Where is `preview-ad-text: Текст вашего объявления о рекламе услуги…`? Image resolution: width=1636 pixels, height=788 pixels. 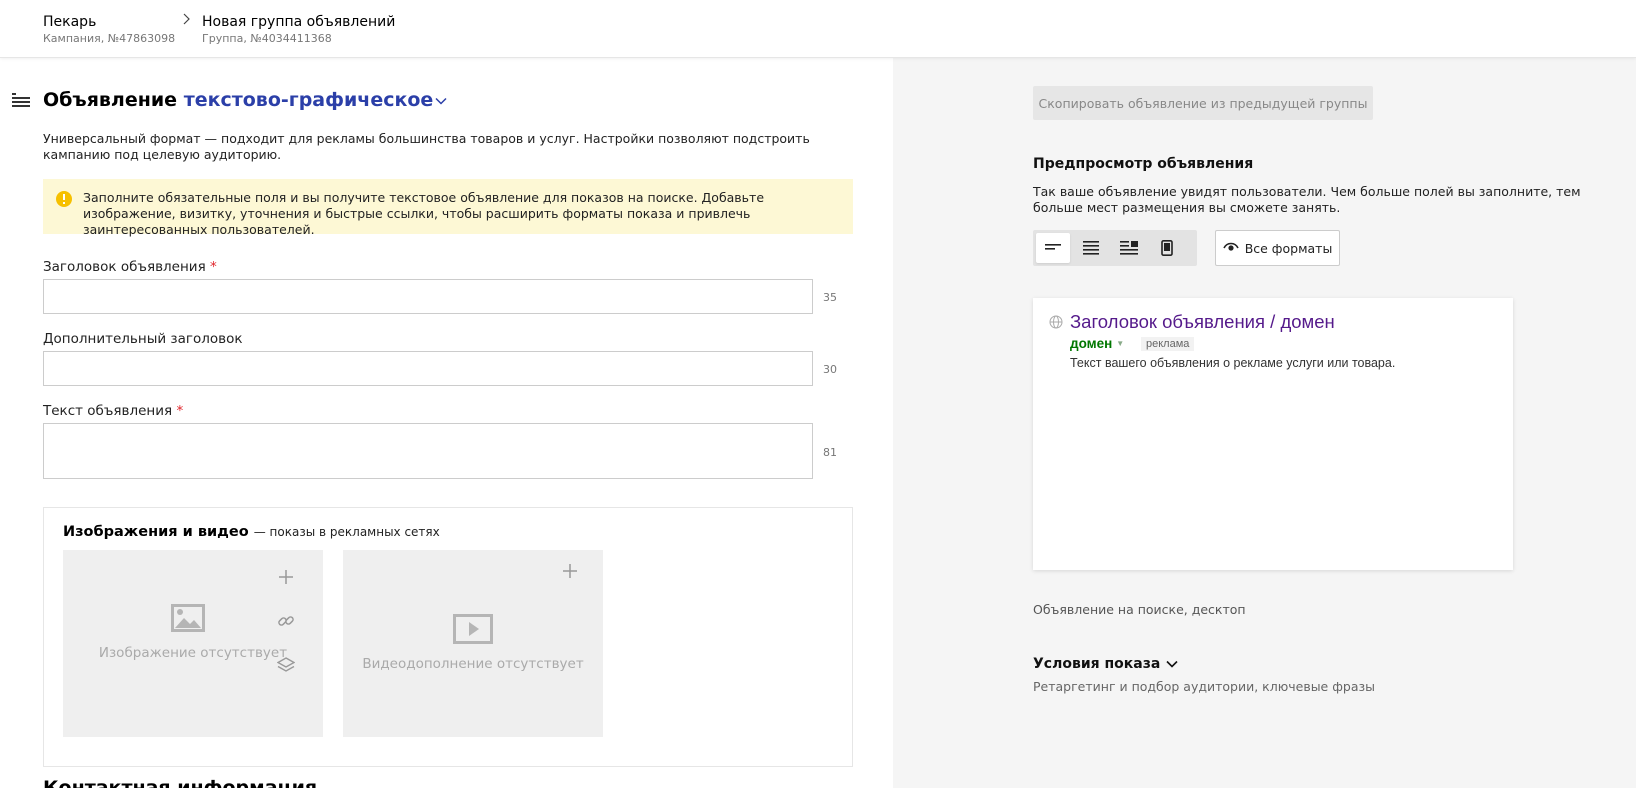 preview-ad-text: Текст вашего объявления о рекламе услуги… is located at coordinates (1233, 363).